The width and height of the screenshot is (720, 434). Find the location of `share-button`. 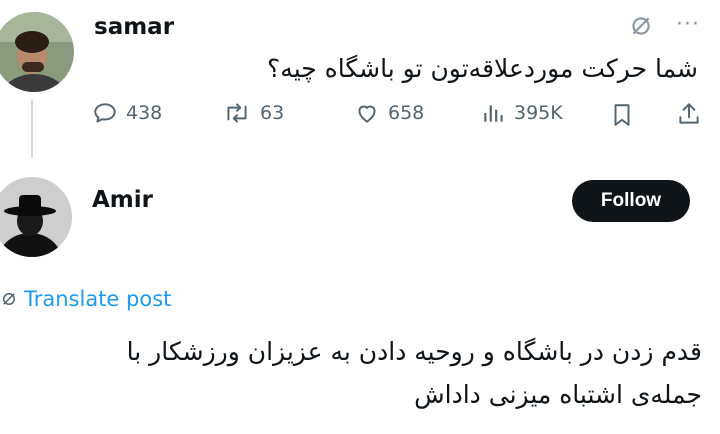

share-button is located at coordinates (689, 116).